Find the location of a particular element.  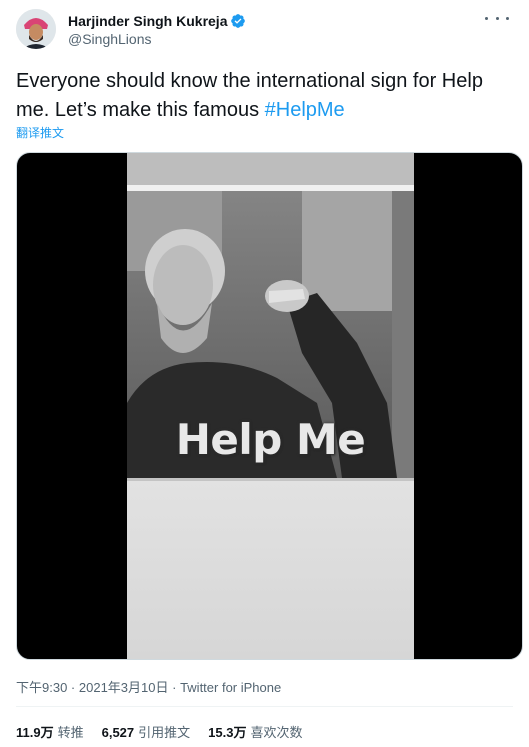

quotes-label: 引用推文 is located at coordinates (164, 732).